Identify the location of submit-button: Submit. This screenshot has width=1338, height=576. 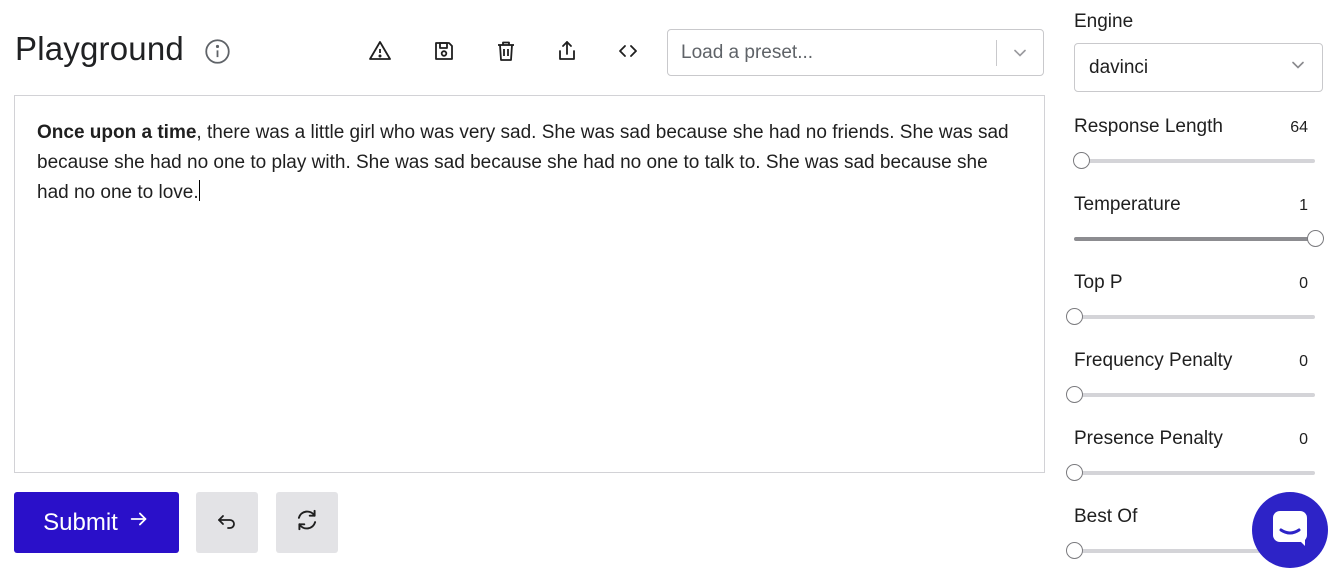
(96, 522).